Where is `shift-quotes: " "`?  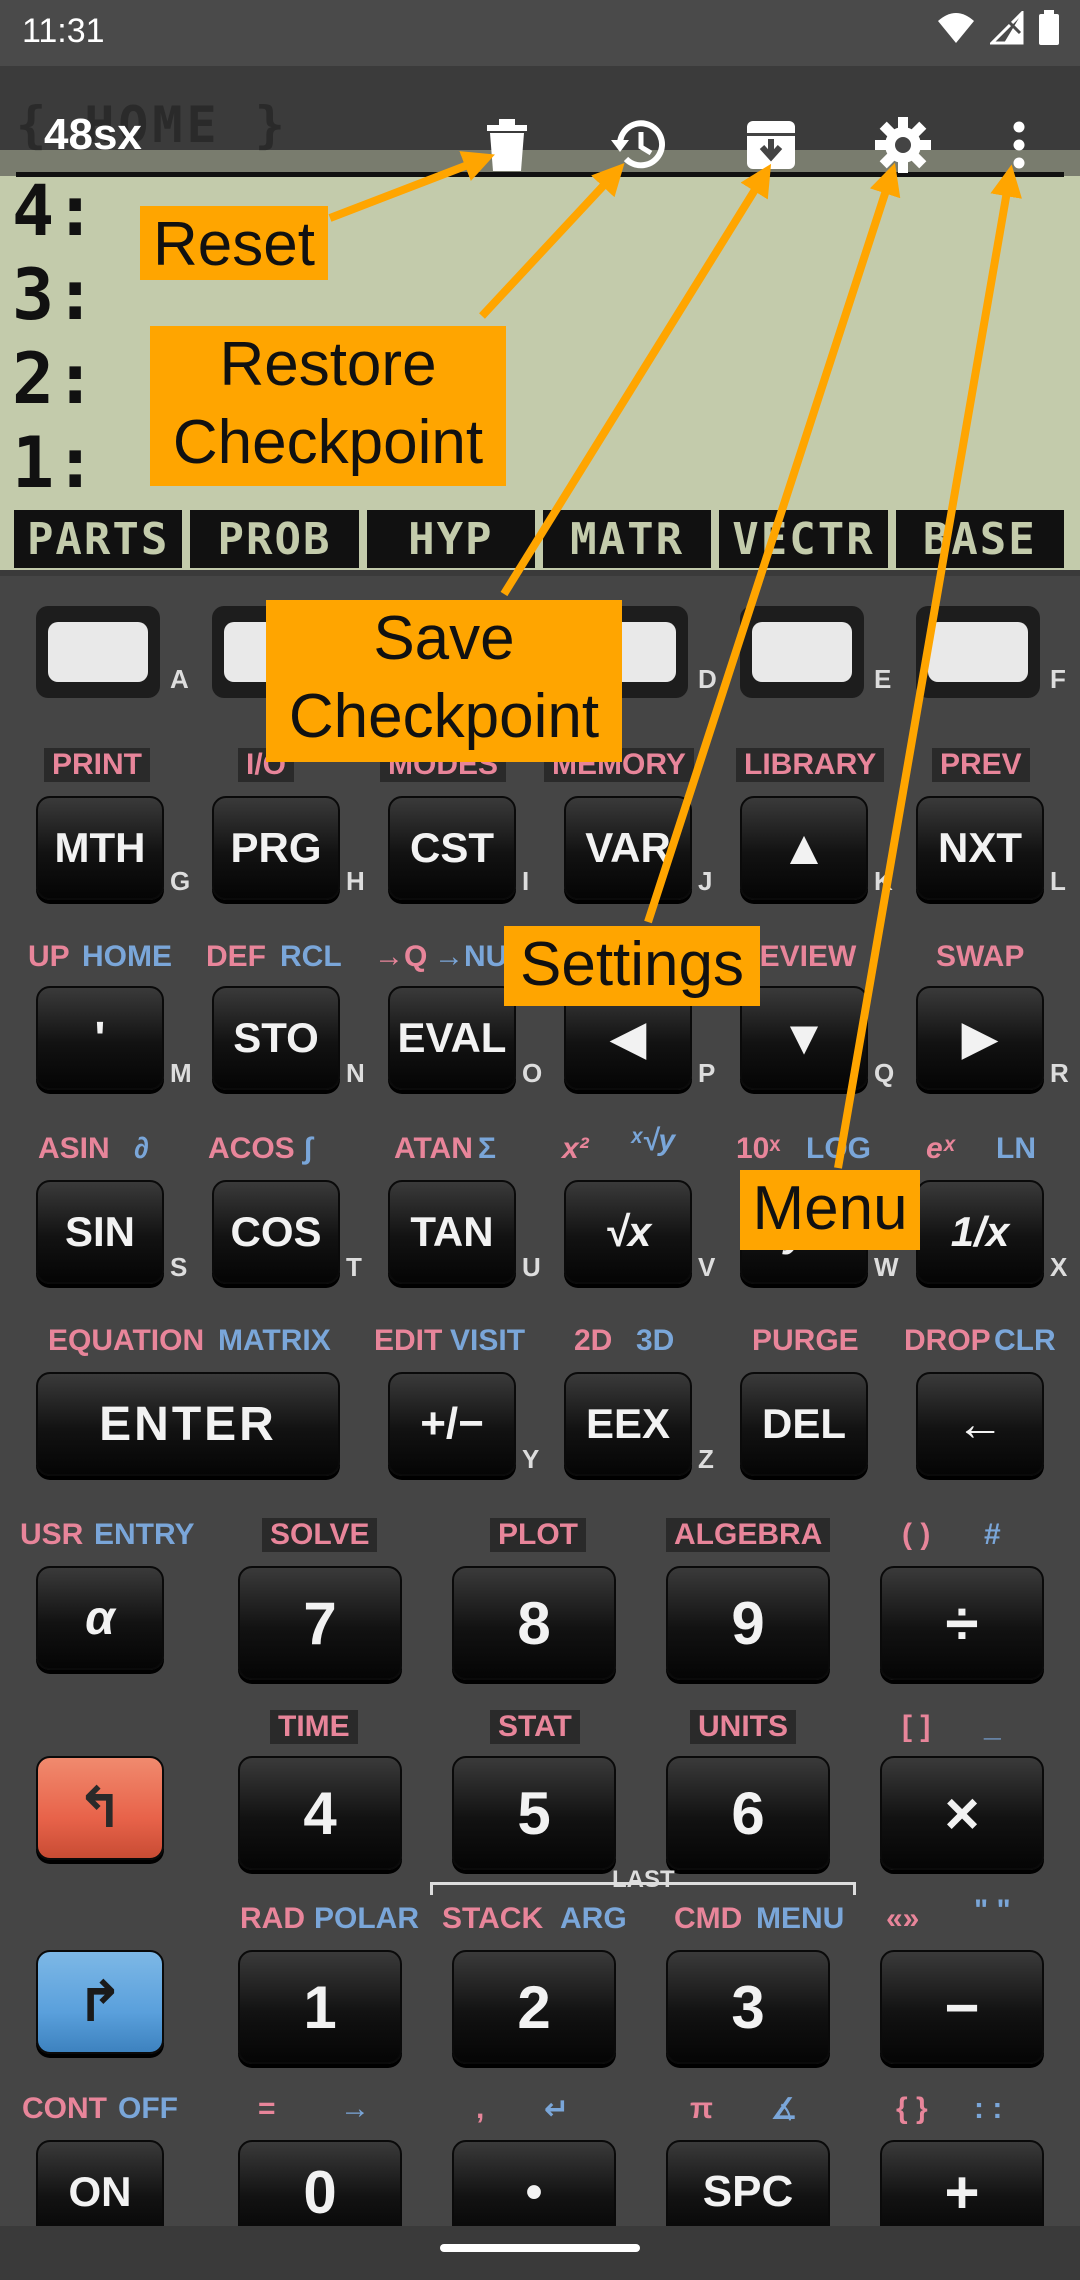 shift-quotes: " " is located at coordinates (992, 1910).